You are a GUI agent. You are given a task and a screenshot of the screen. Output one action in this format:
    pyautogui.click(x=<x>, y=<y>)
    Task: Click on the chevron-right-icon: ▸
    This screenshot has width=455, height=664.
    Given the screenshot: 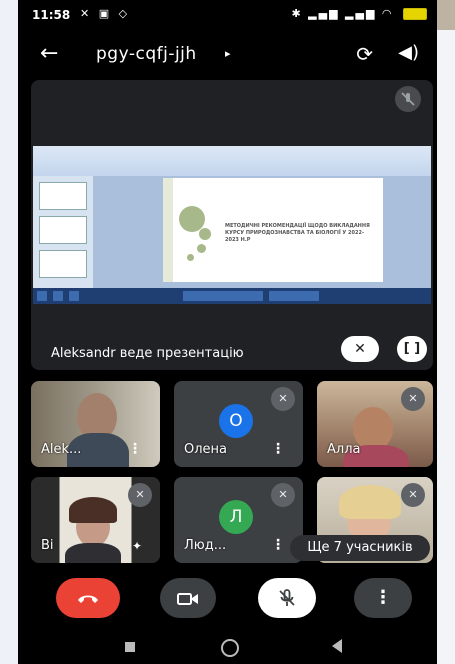 What is the action you would take?
    pyautogui.click(x=228, y=53)
    